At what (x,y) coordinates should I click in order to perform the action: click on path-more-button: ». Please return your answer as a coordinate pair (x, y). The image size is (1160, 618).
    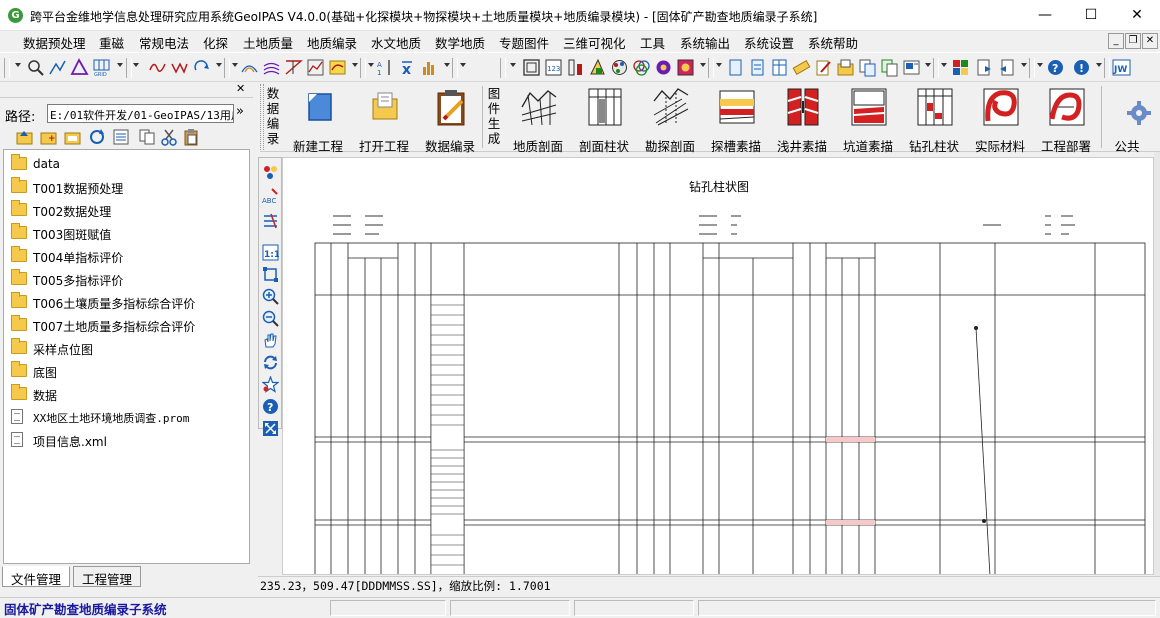
    Looking at the image, I should click on (240, 111).